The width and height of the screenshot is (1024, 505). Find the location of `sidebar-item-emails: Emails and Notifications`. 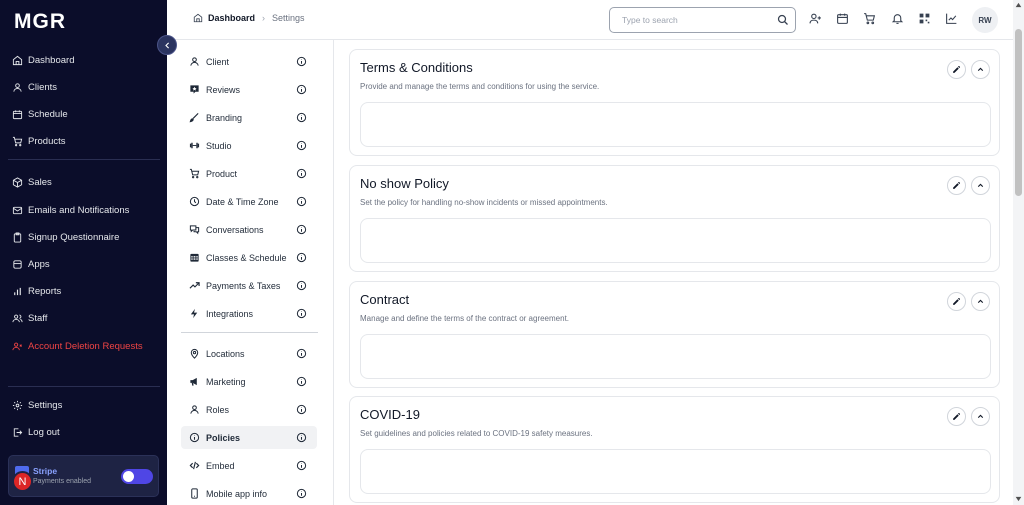

sidebar-item-emails: Emails and Notifications is located at coordinates (70, 210).